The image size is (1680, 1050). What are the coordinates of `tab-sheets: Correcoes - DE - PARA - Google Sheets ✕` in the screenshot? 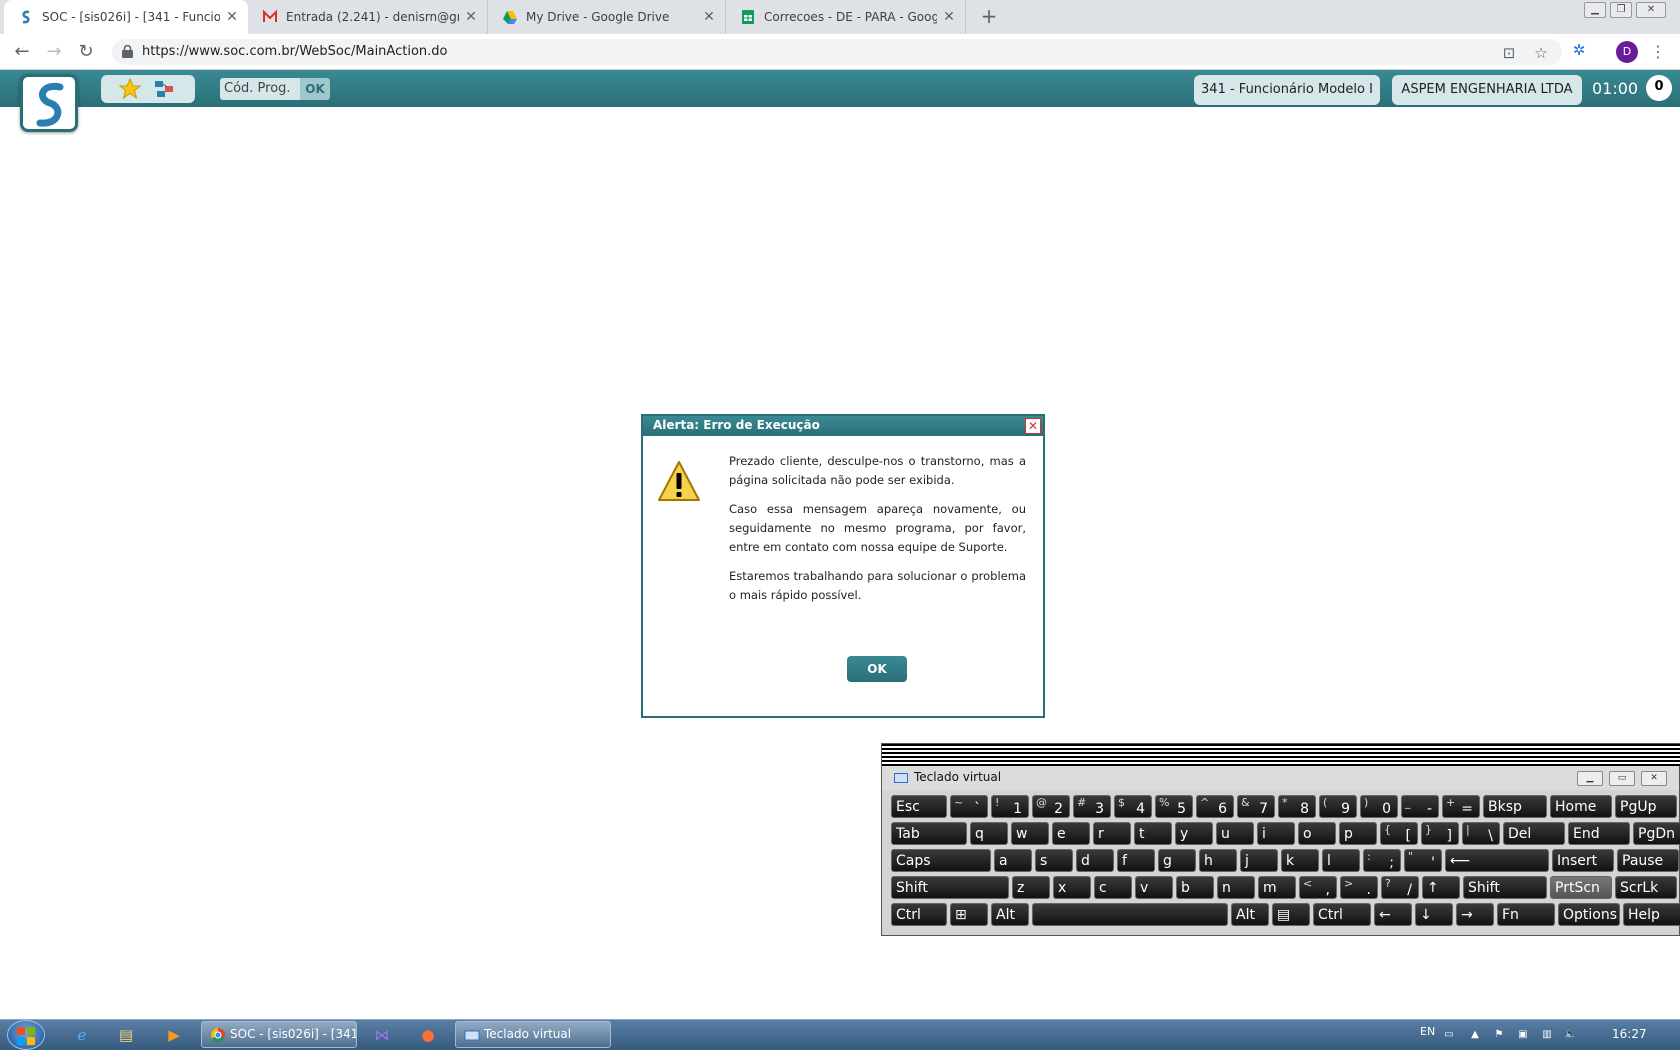 It's located at (846, 17).